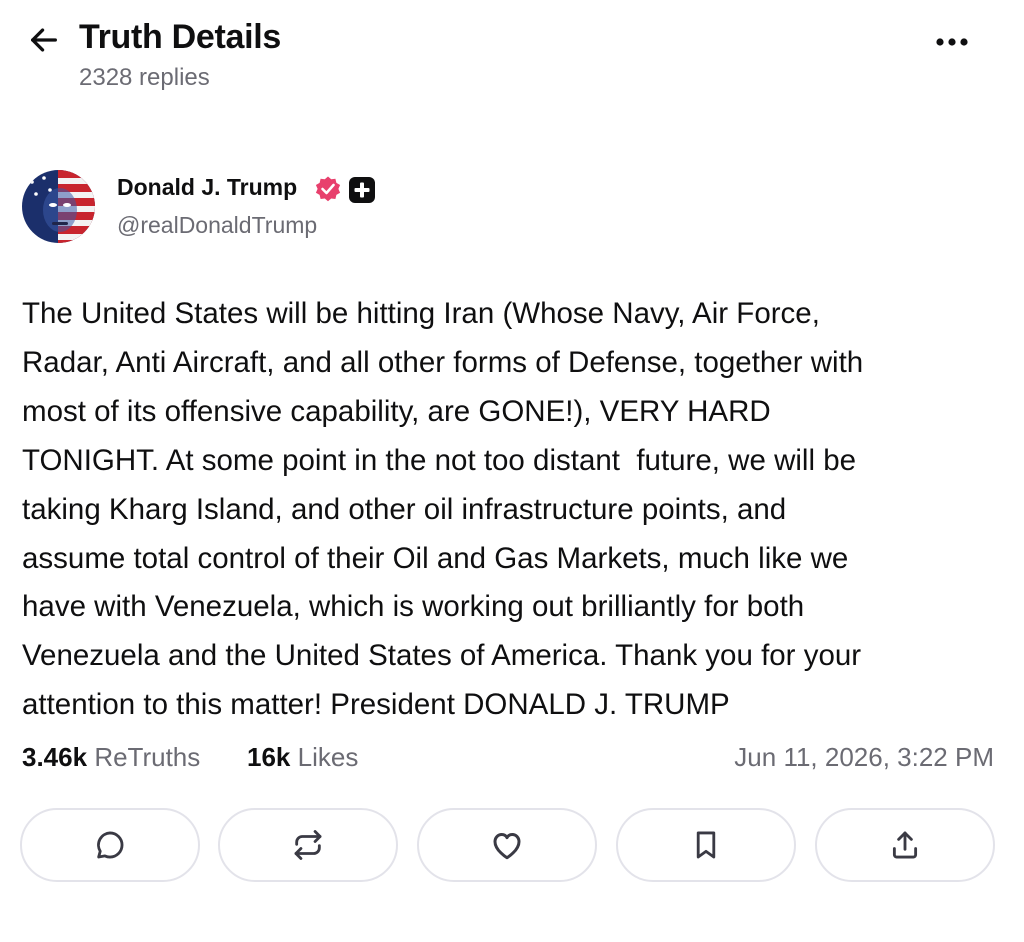 Image resolution: width=1024 pixels, height=942 pixels. Describe the element at coordinates (147, 757) in the screenshot. I see `retruths-label: ReTruths` at that location.